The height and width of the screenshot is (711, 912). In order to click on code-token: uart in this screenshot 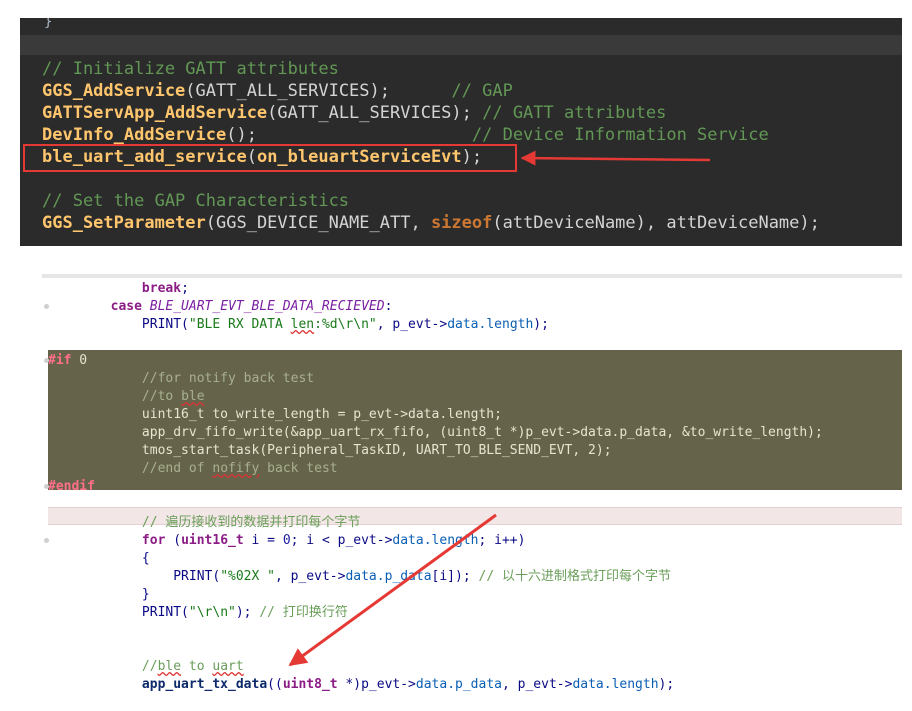, I will do `click(228, 666)`.